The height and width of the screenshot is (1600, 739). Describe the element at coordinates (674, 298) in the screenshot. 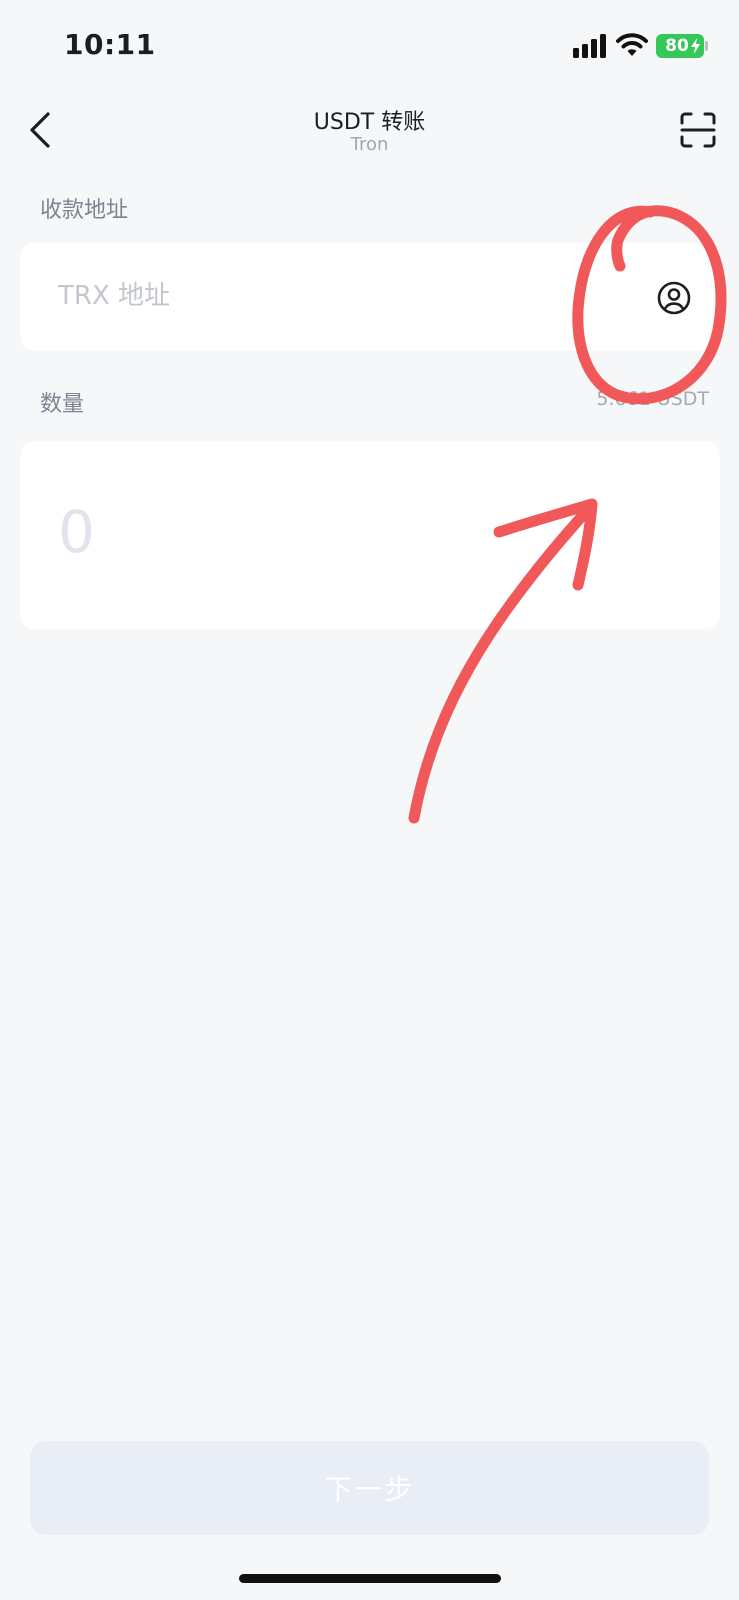

I see `user-circle-icon` at that location.